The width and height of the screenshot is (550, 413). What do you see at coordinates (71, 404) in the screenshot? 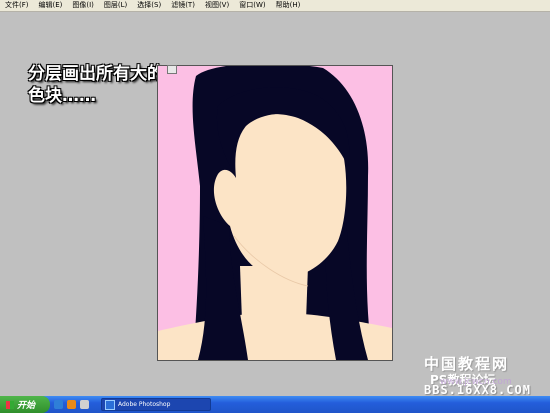
I see `media-icon` at bounding box center [71, 404].